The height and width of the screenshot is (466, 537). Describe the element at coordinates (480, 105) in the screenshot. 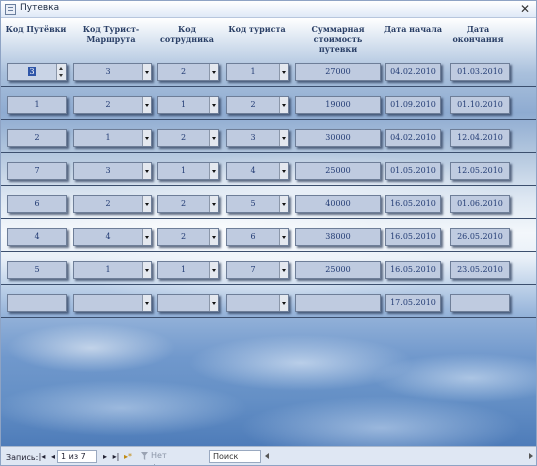

I see `end-date-field: 01.10.2010` at that location.